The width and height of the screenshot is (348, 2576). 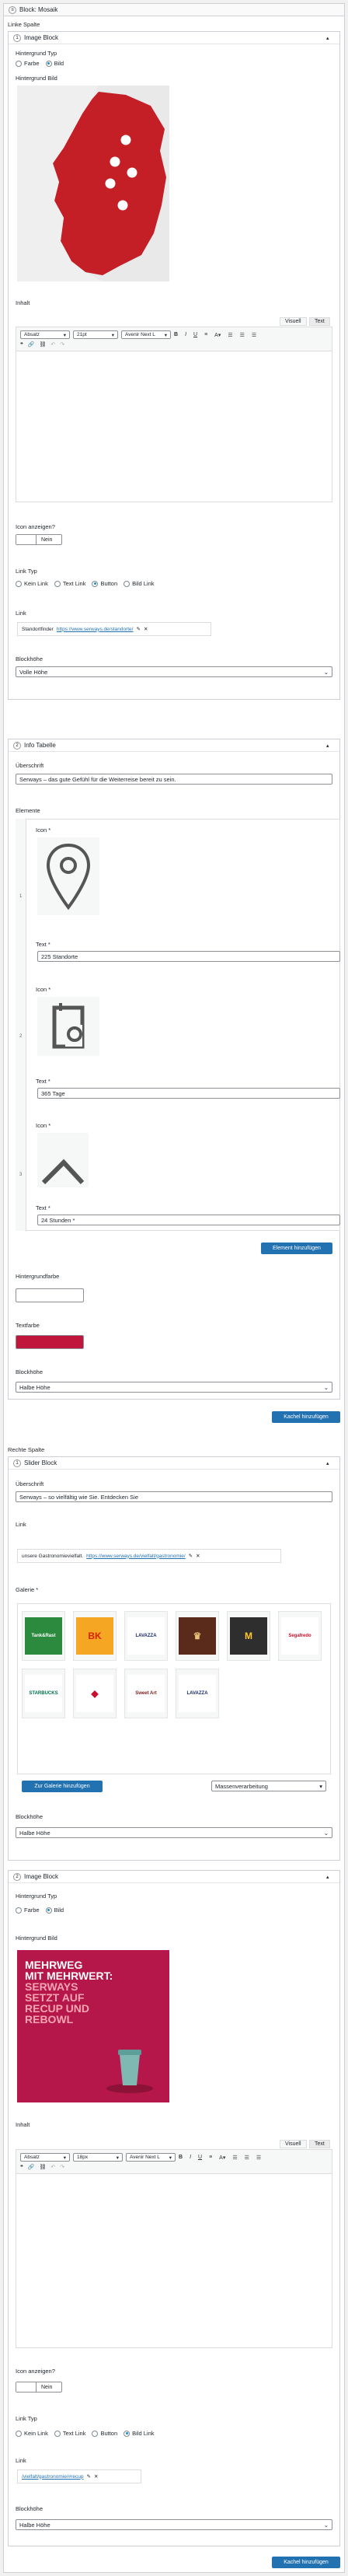 What do you see at coordinates (188, 956) in the screenshot?
I see `item-text-input: 225 Standorte` at bounding box center [188, 956].